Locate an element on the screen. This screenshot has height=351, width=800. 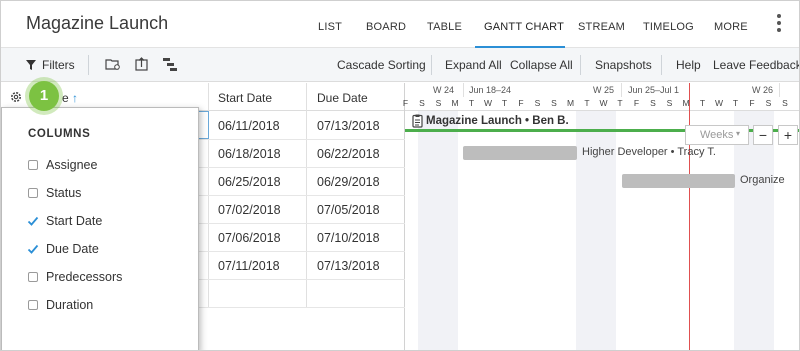
zoom-select-value: Weeks is located at coordinates (717, 135).